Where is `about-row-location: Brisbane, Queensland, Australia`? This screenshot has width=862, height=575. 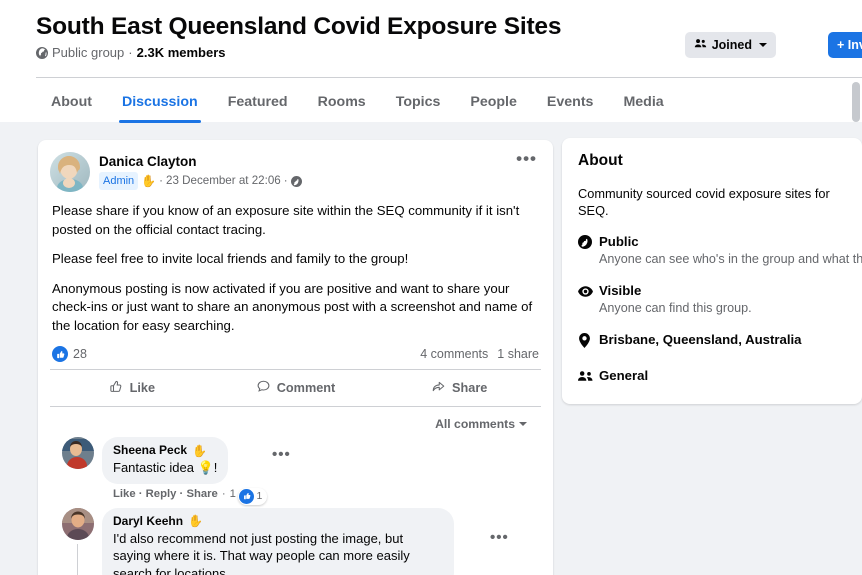 about-row-location: Brisbane, Queensland, Australia is located at coordinates (712, 342).